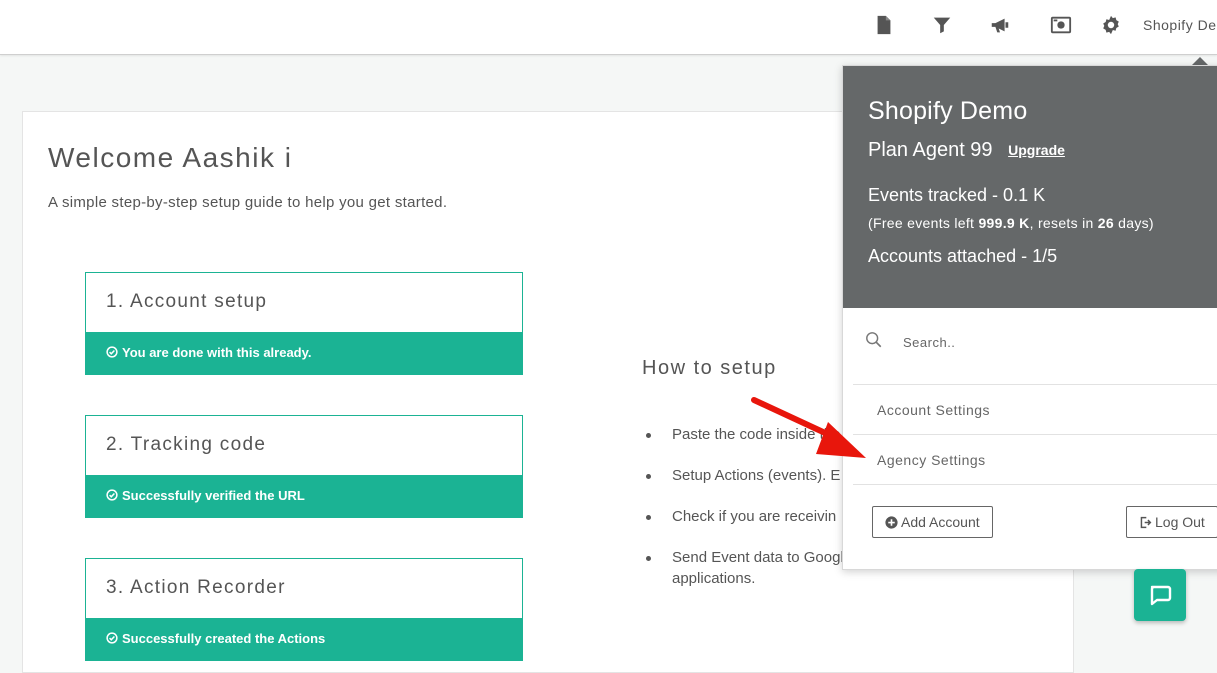 The width and height of the screenshot is (1217, 673). I want to click on add-account-button: Add Account, so click(932, 522).